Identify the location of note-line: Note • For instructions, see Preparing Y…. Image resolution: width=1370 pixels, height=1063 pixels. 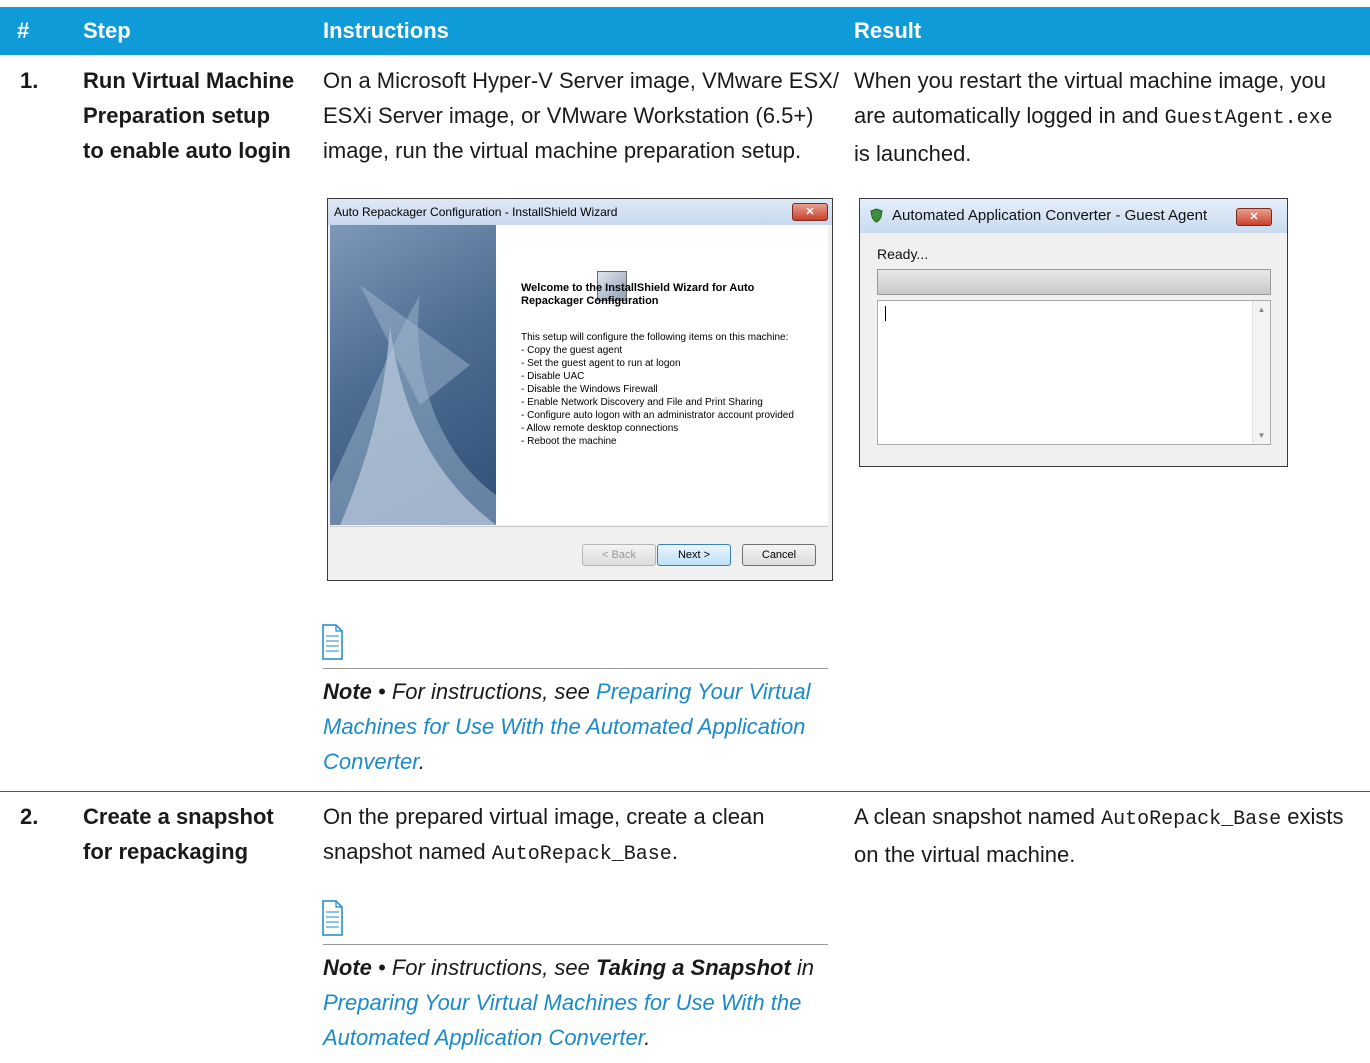
(575, 691).